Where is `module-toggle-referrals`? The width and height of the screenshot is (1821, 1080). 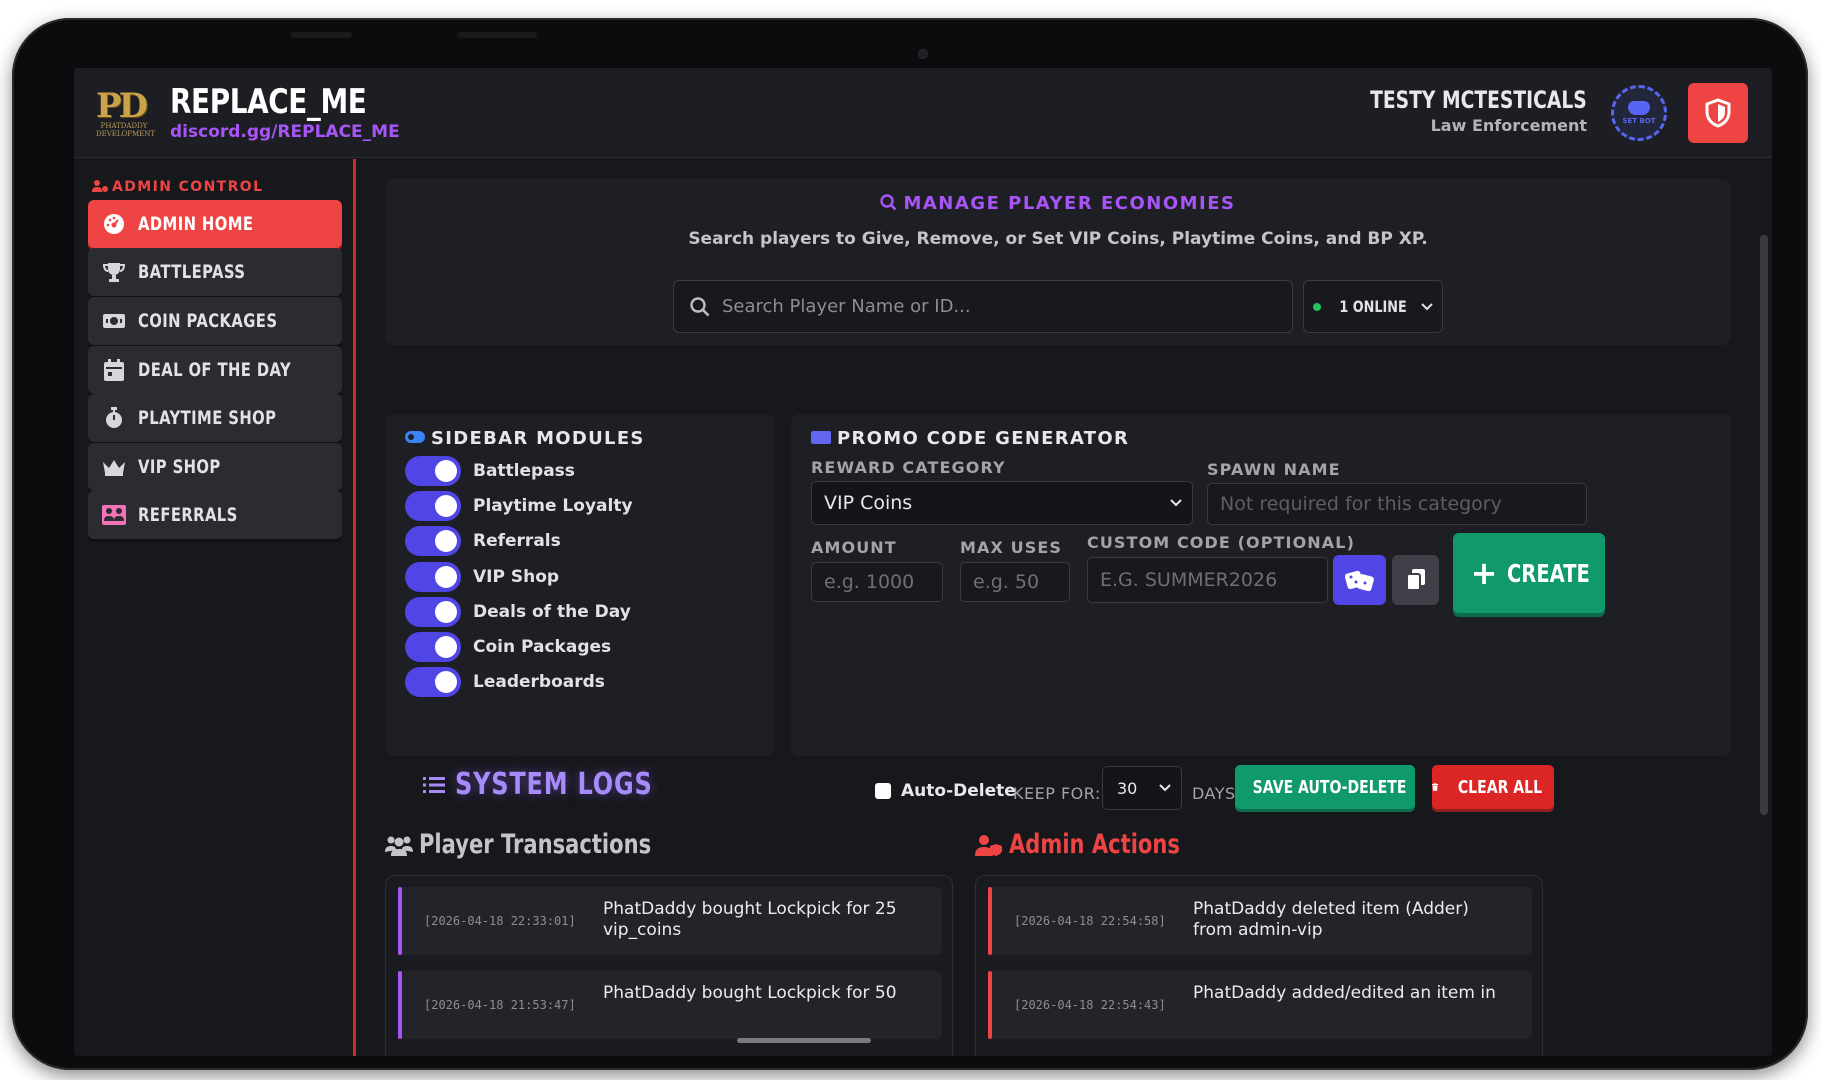
module-toggle-referrals is located at coordinates (433, 541).